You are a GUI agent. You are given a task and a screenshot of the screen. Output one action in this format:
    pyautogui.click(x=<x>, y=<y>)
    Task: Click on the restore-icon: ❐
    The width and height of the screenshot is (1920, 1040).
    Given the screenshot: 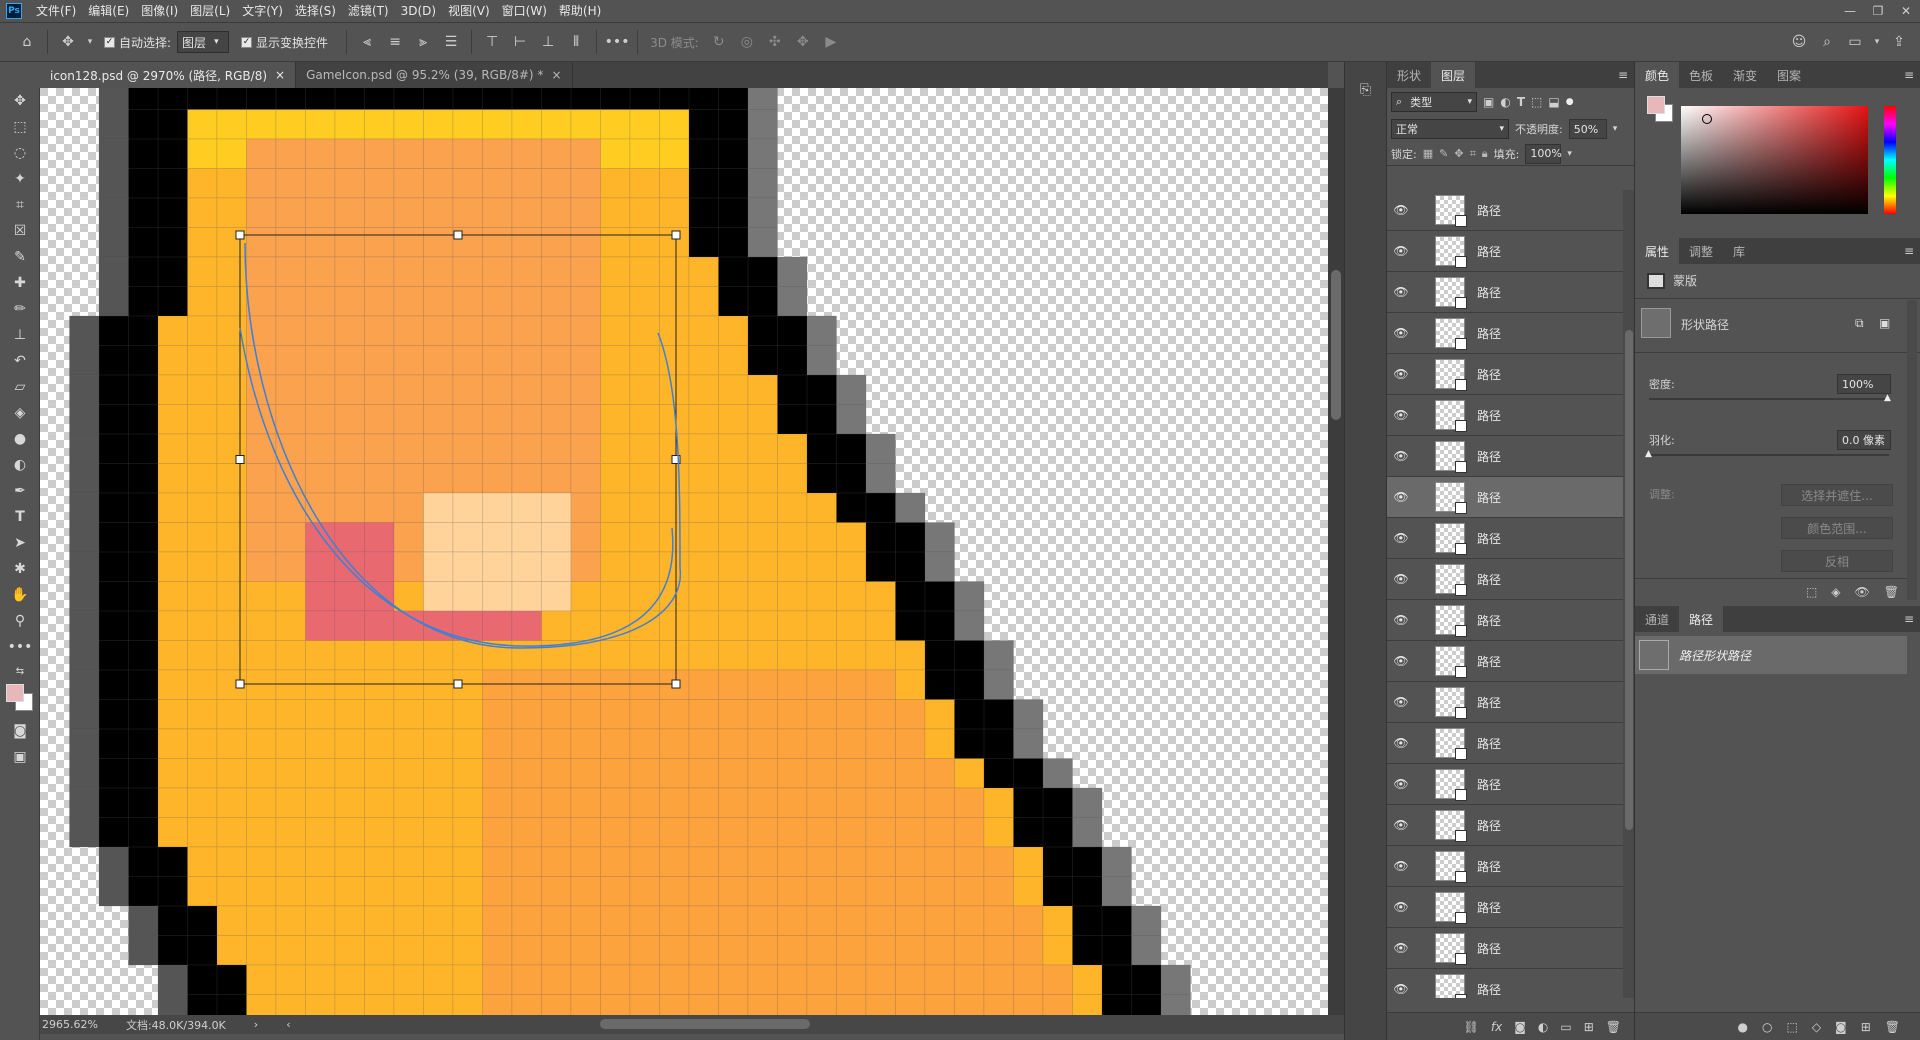 What is the action you would take?
    pyautogui.click(x=1878, y=11)
    